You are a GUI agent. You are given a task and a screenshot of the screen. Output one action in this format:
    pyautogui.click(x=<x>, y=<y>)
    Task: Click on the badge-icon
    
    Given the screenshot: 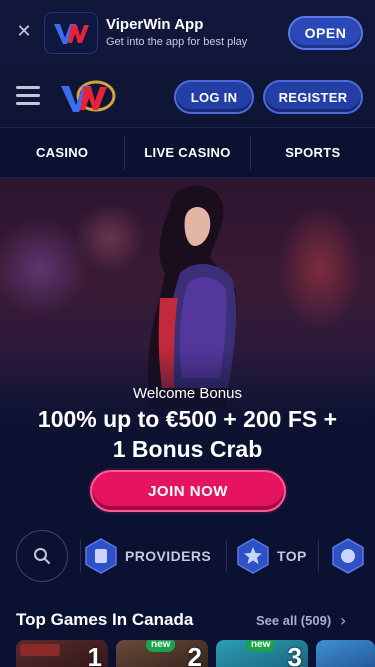 What is the action you would take?
    pyautogui.click(x=348, y=556)
    